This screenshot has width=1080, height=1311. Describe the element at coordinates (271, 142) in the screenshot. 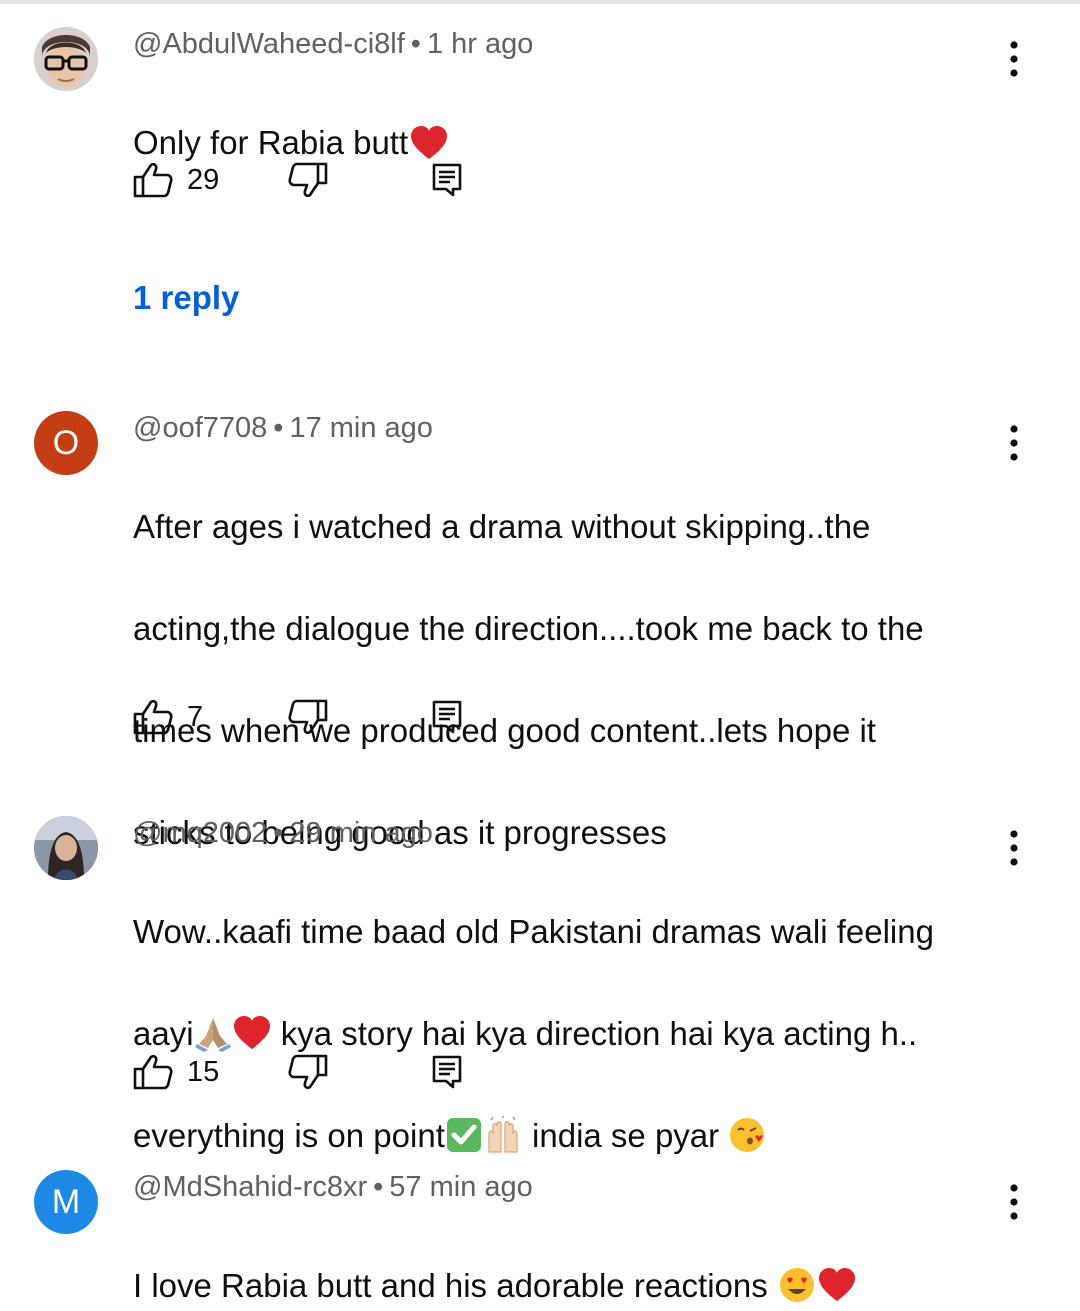

I see `comment-text-content: Only for Rabia butt` at that location.